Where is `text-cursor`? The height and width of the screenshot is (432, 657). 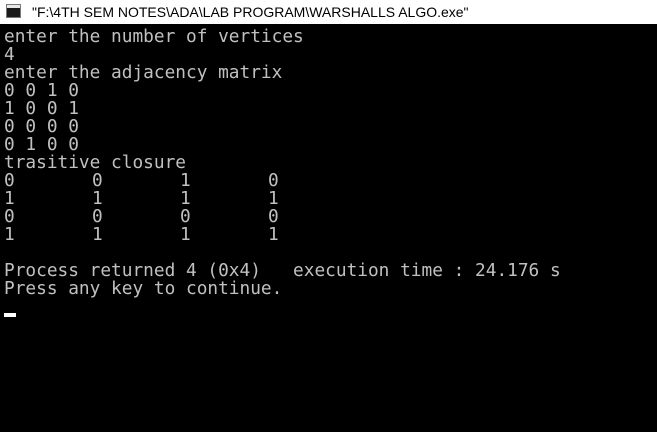 text-cursor is located at coordinates (10, 315).